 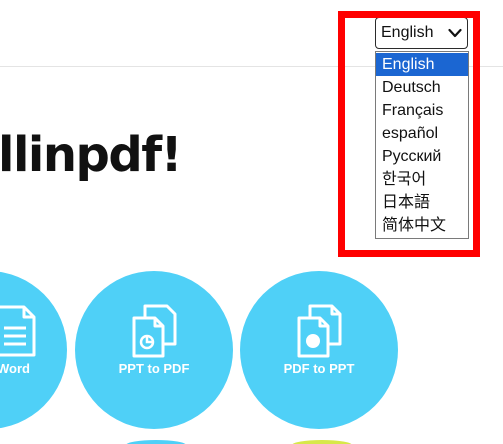 I want to click on tool-ppt-to-pdf-label: PPT to PDF, so click(x=154, y=368).